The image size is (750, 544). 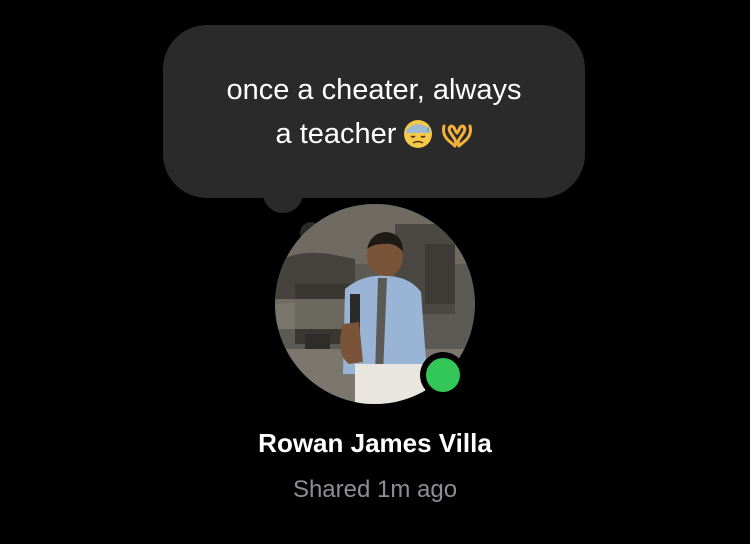 I want to click on online-status-dot, so click(x=443, y=375).